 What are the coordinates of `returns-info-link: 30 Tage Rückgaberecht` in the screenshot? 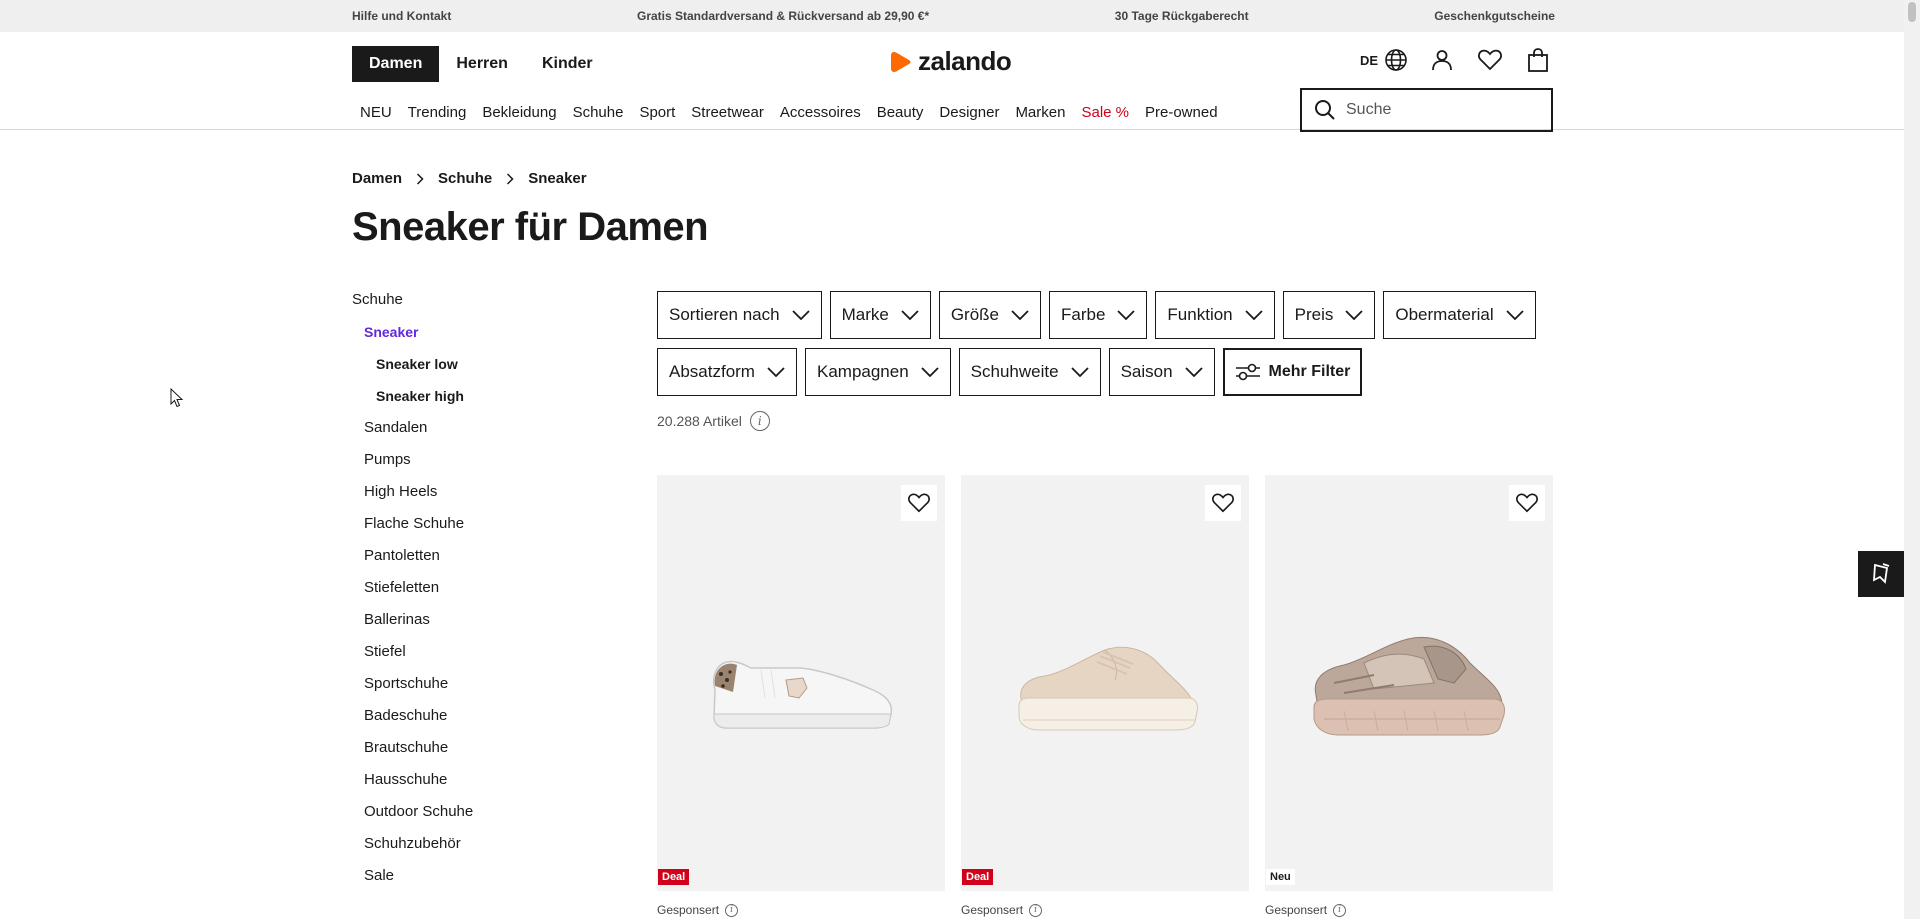 It's located at (1182, 16).